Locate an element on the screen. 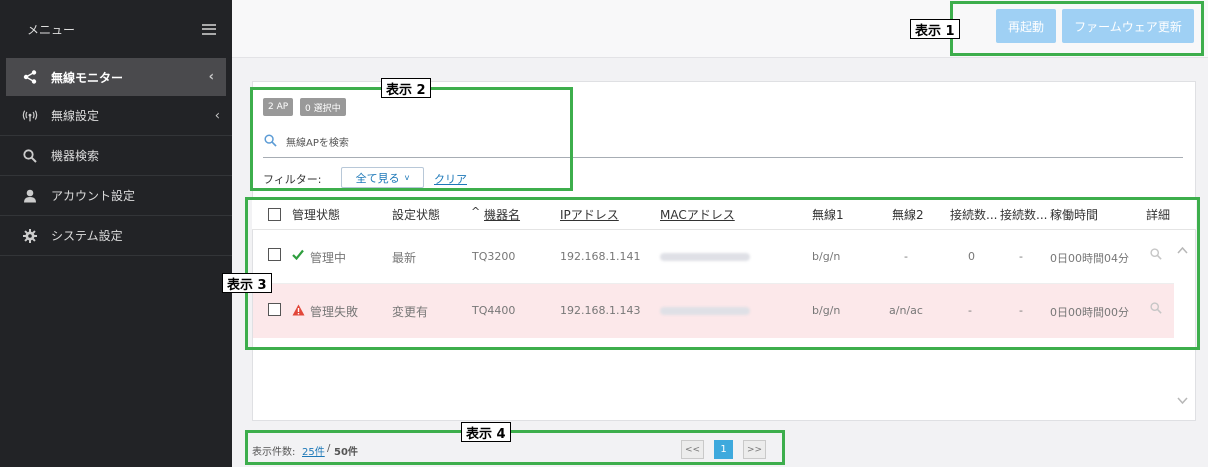  gear-icon is located at coordinates (30, 236).